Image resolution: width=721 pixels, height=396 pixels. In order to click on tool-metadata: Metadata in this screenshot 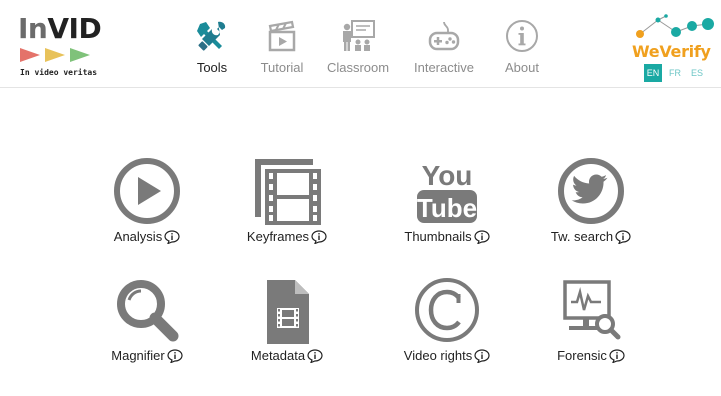, I will do `click(287, 331)`.